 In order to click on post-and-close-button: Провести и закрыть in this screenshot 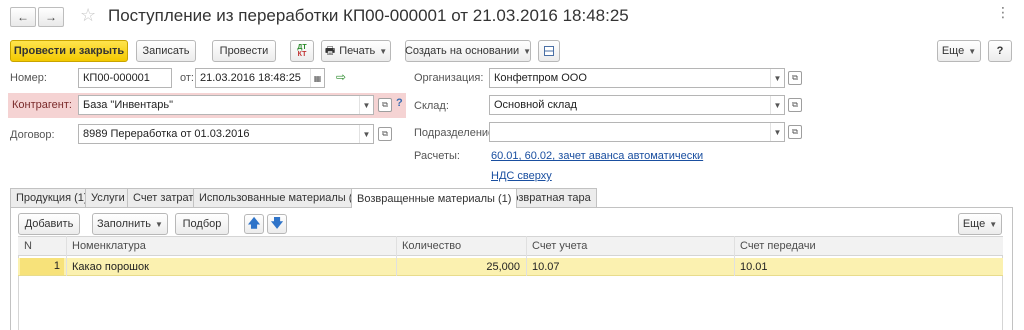, I will do `click(69, 51)`.